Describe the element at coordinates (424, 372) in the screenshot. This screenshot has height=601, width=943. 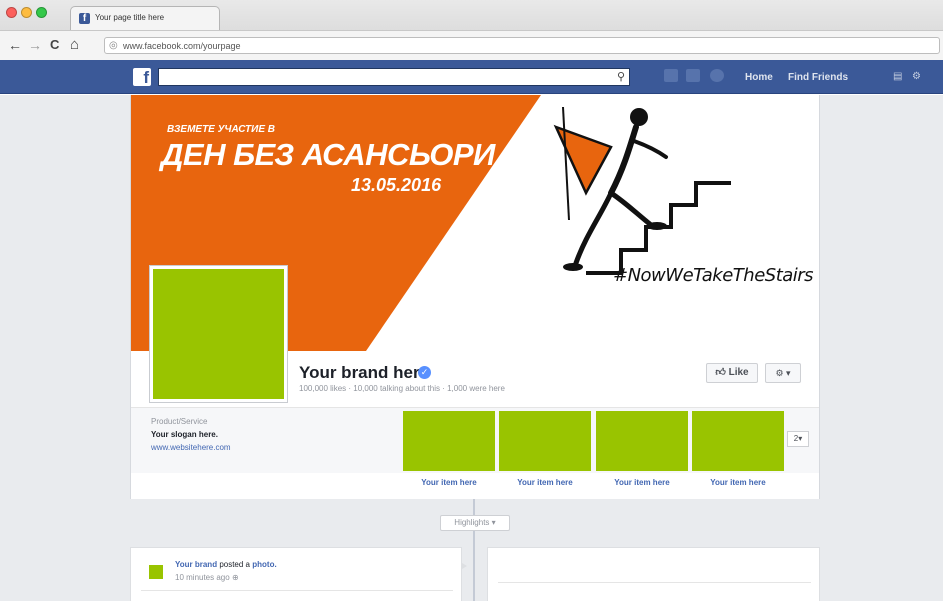
I see `verified-badge-icon: ✓` at that location.